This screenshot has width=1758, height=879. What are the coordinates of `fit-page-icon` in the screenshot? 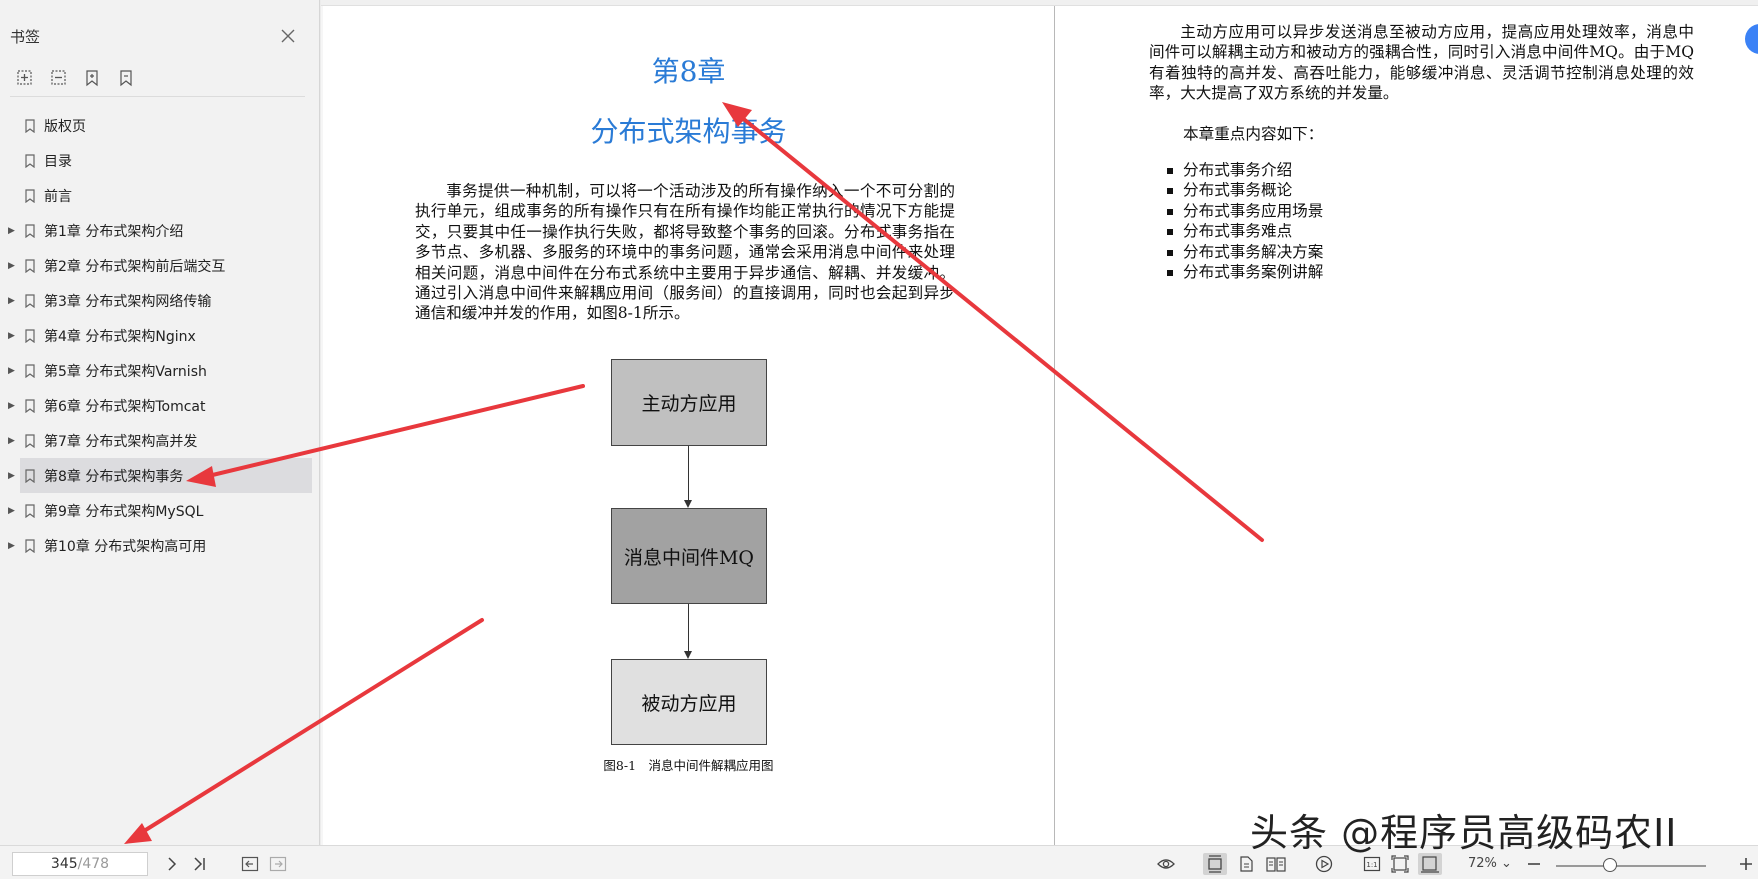 It's located at (1400, 864).